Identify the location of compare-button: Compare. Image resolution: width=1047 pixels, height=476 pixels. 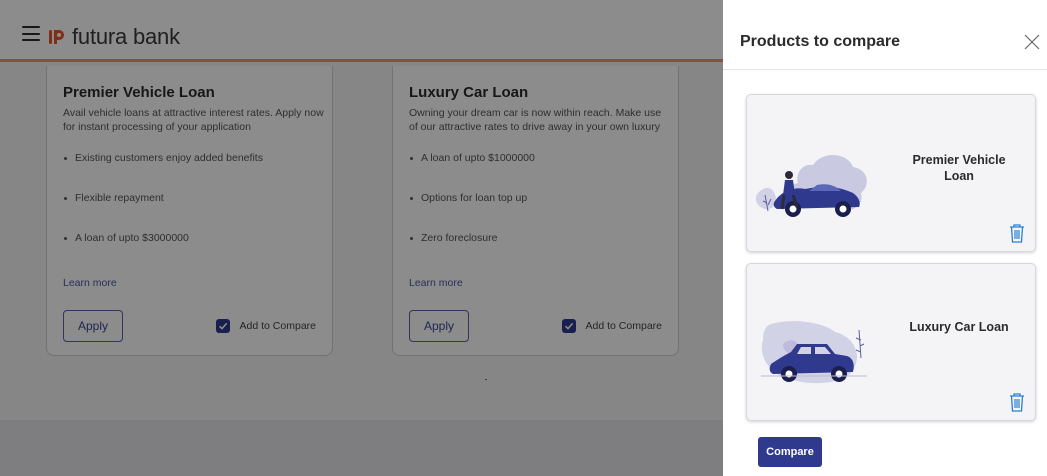
(790, 452).